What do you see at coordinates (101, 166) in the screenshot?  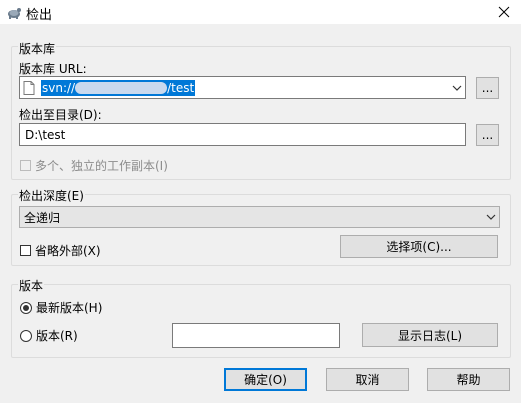 I see `multiple-copies-label: 多个、独立的工作副本(I)` at bounding box center [101, 166].